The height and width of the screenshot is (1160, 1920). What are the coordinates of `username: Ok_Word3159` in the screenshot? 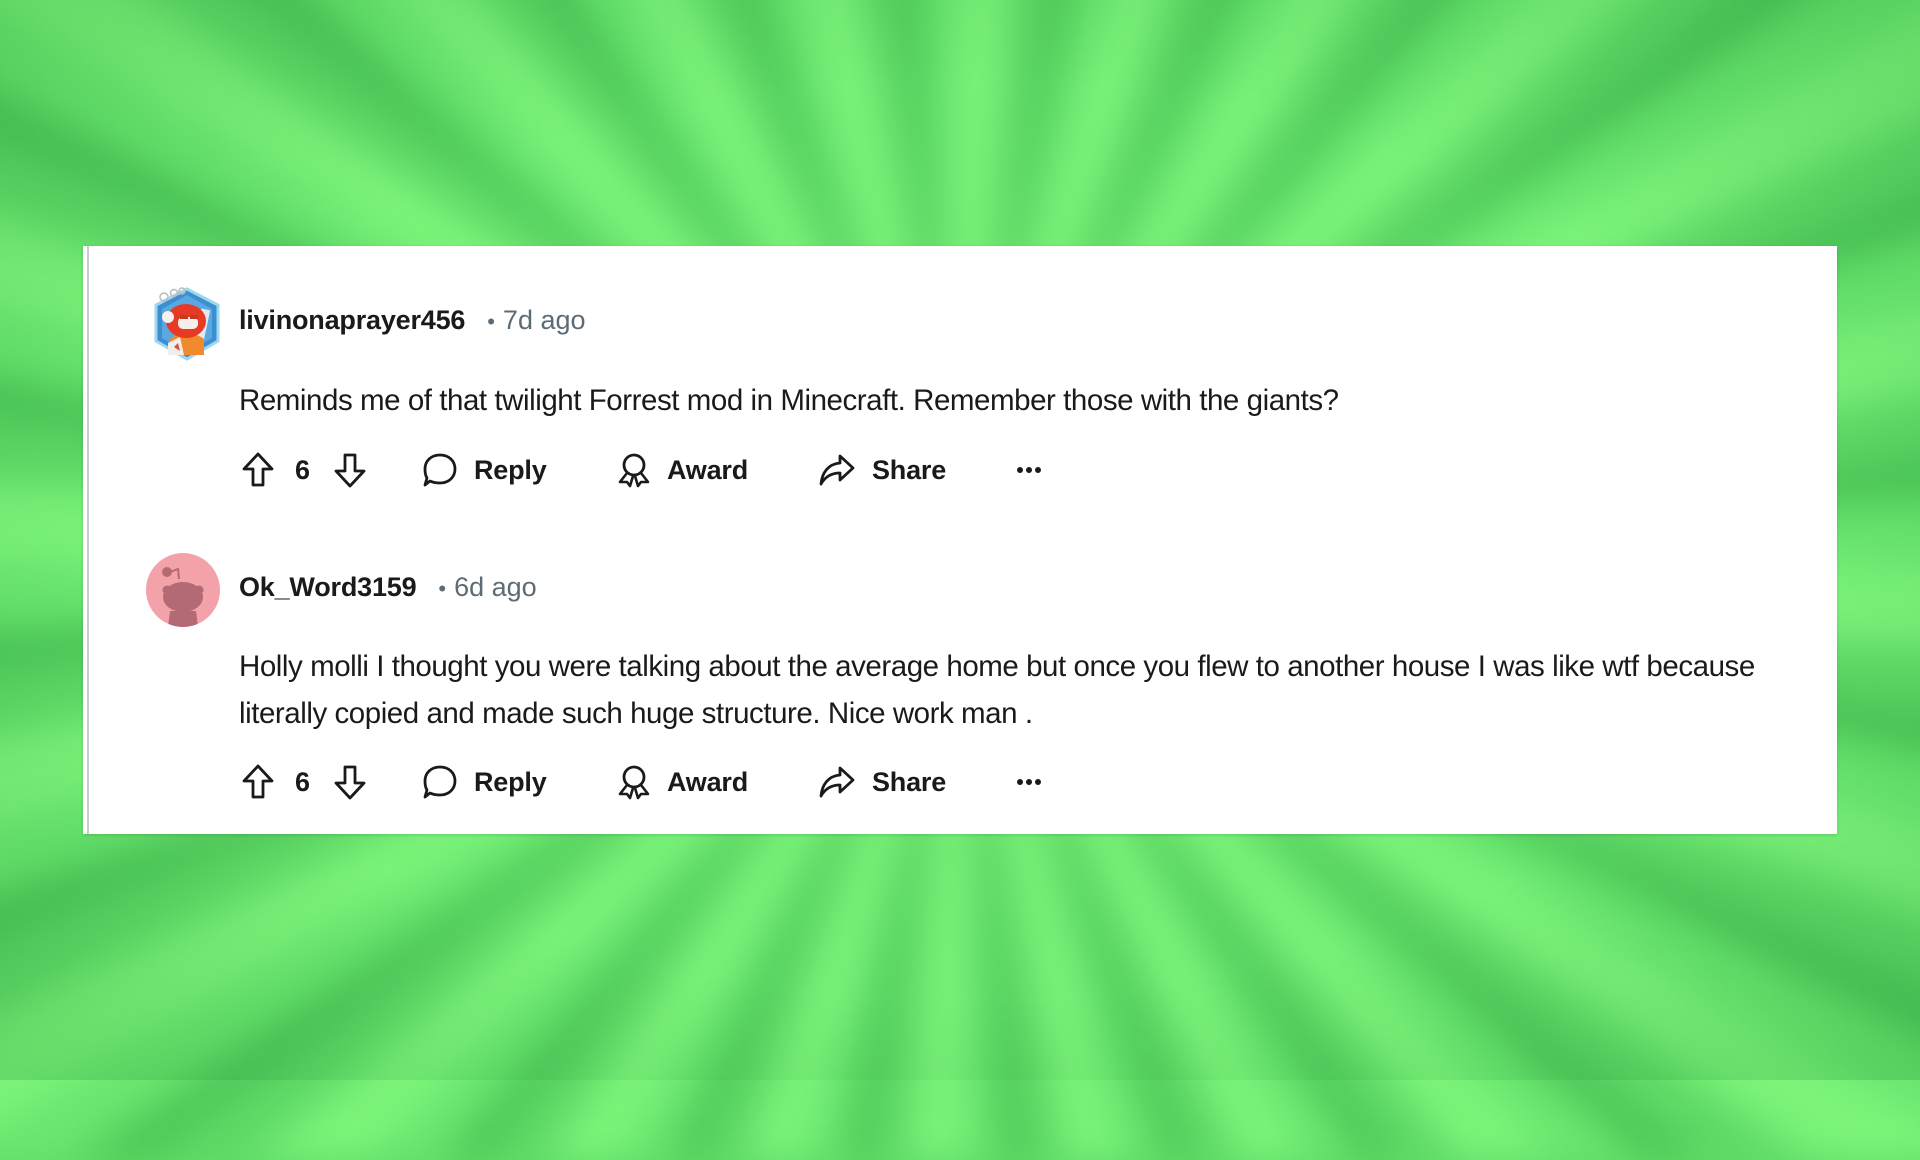 It's located at (328, 587).